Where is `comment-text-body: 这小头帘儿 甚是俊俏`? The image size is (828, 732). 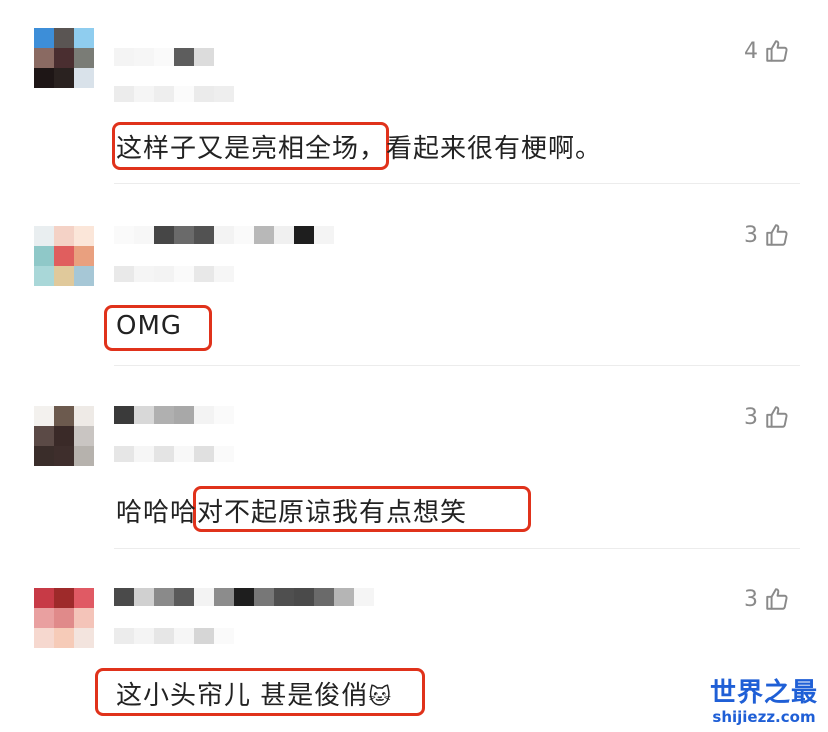
comment-text-body: 这小头帘儿 甚是俊俏 is located at coordinates (242, 696).